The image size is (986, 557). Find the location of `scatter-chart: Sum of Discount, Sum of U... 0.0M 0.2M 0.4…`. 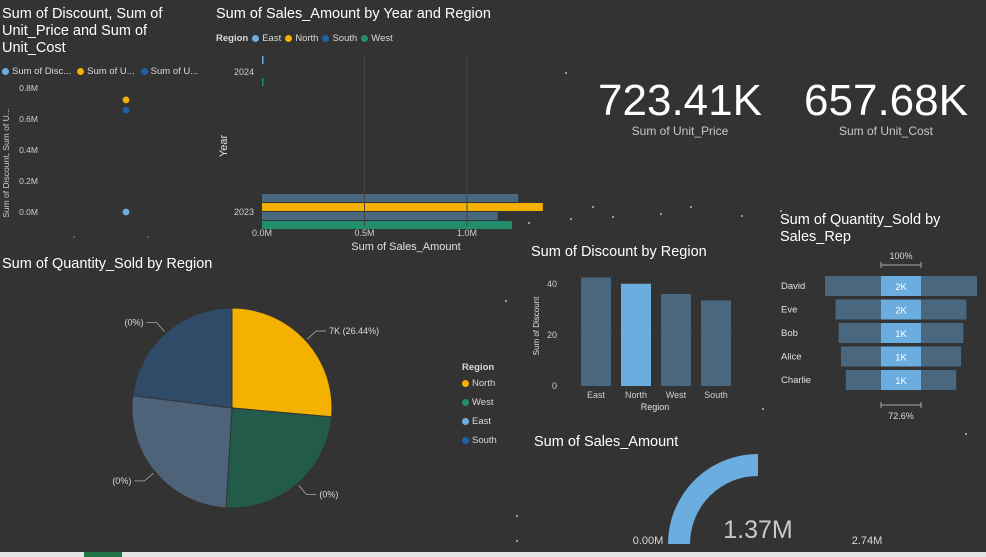

scatter-chart: Sum of Discount, Sum of U... 0.0M 0.2M 0.4… is located at coordinates (75, 160).